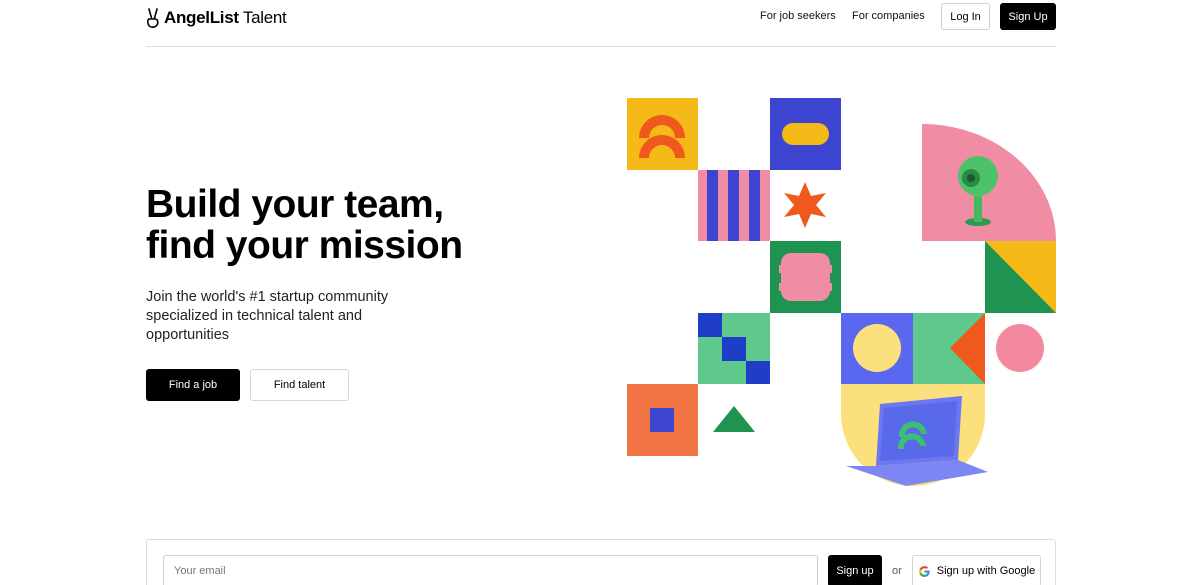 This screenshot has height=585, width=1200. I want to click on find-talent-button: Find talent, so click(299, 385).